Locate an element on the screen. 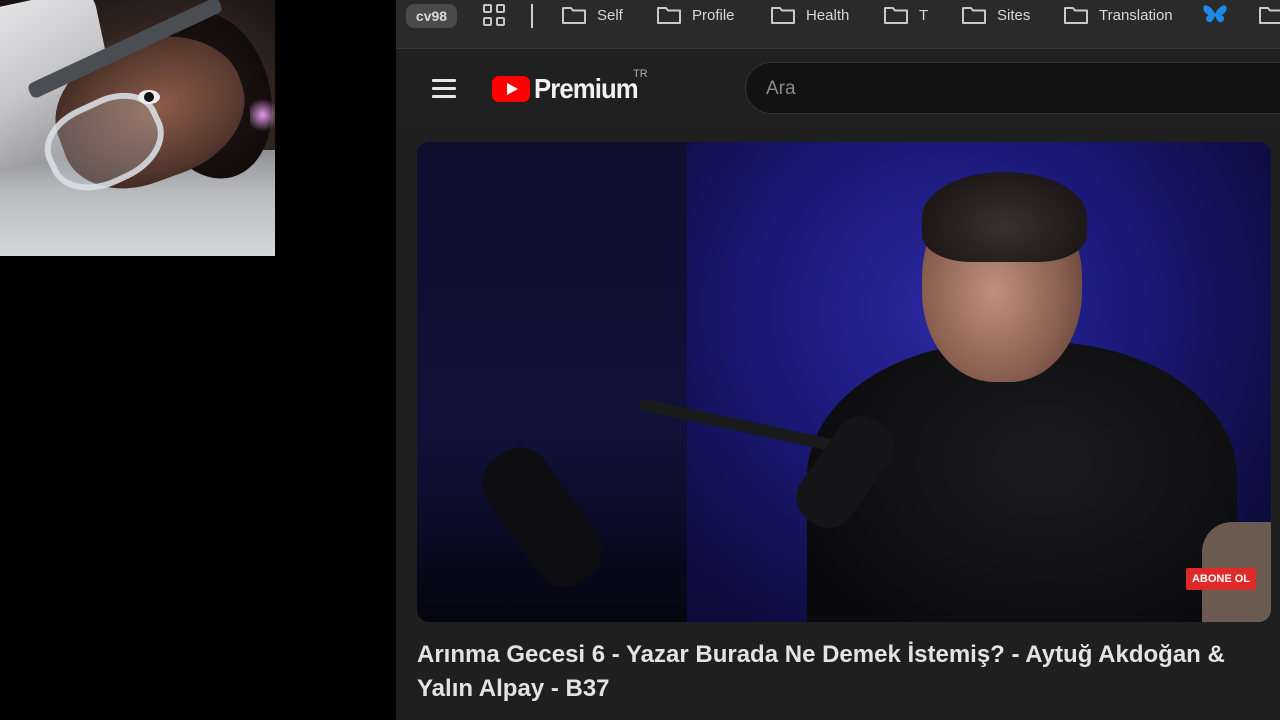  bookmark-folder-translation: Translation is located at coordinates (1118, 15).